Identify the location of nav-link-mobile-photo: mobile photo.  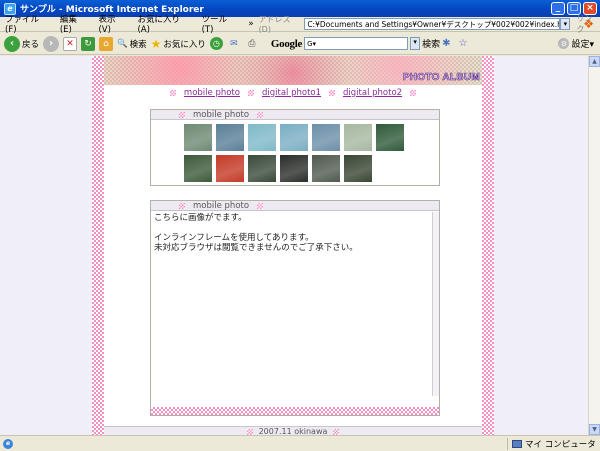
(212, 93).